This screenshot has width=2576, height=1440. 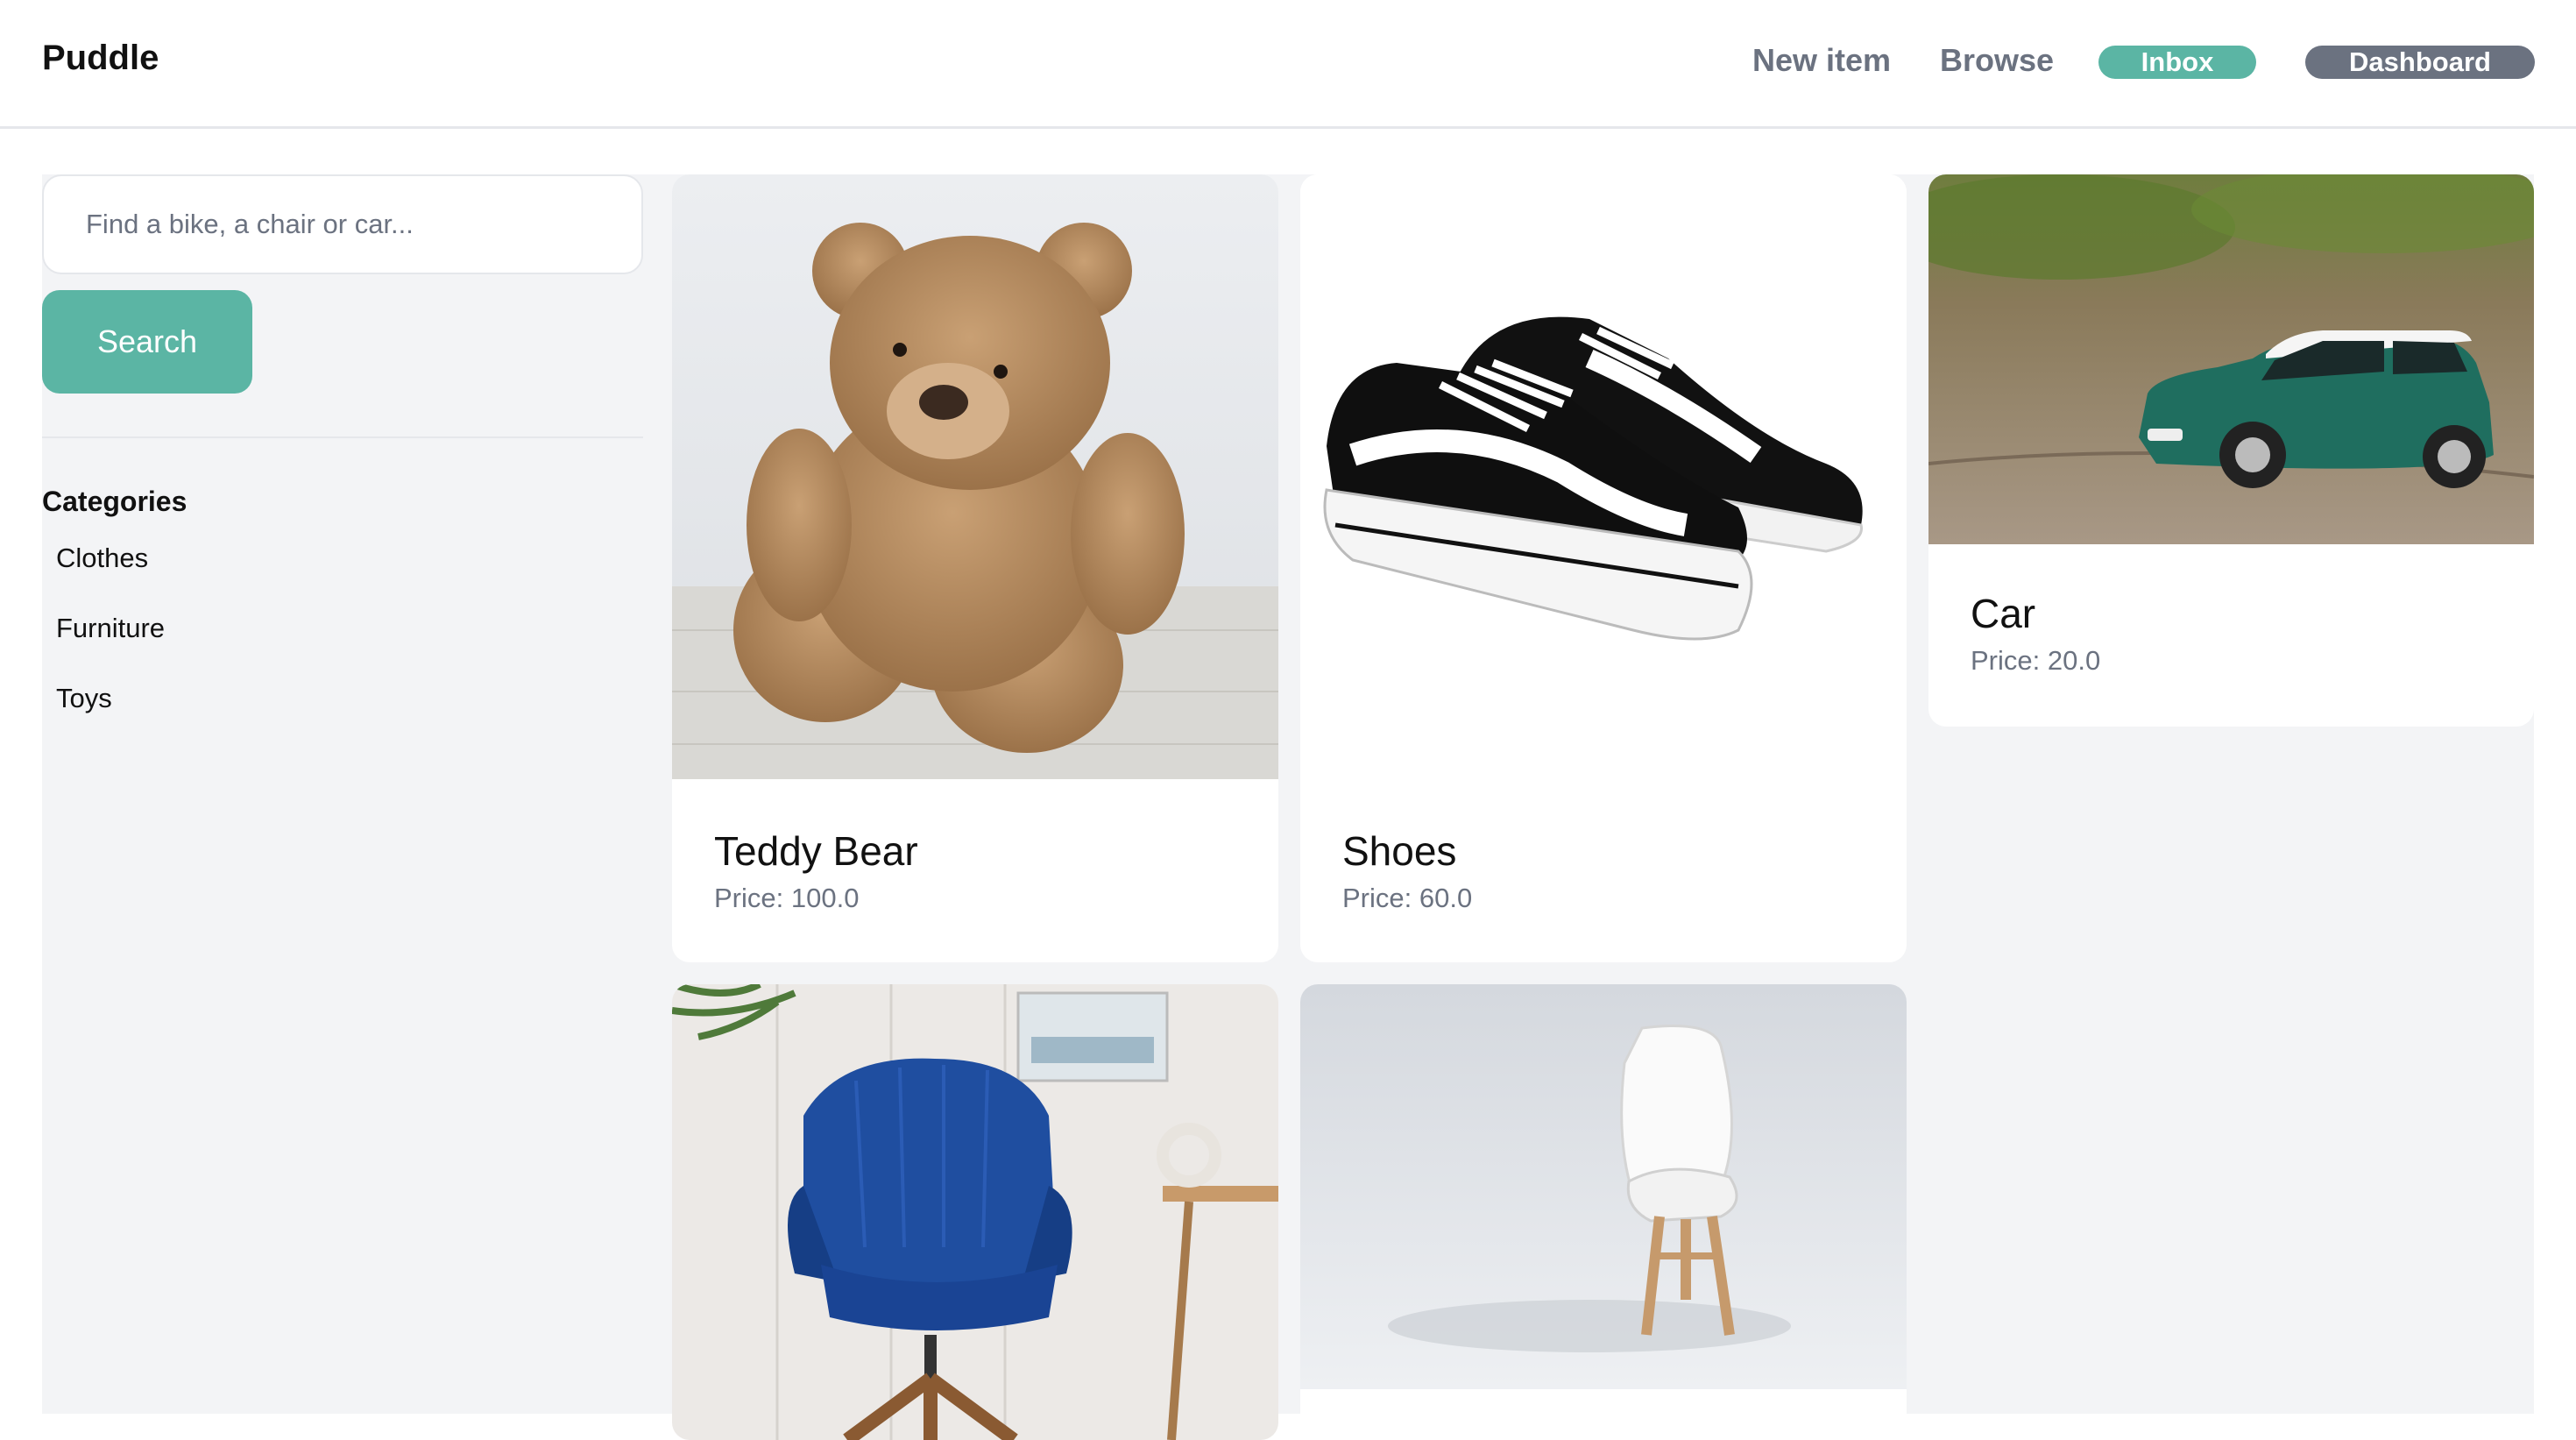 I want to click on navbar: Puddle New item Browse Inbox Dashboard, so click(x=1288, y=64).